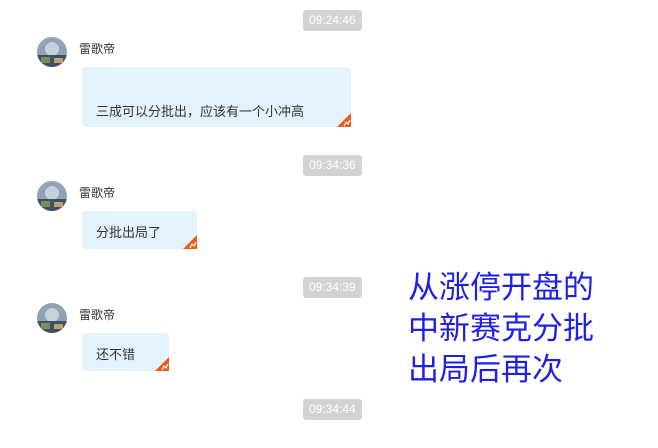  I want to click on overlay-line: 出局后再次, so click(485, 370).